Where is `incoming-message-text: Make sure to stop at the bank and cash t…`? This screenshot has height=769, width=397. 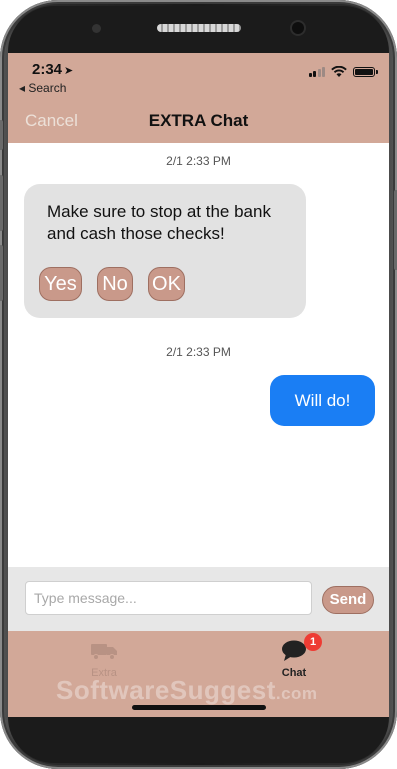 incoming-message-text: Make sure to stop at the bank and cash t… is located at coordinates (159, 222).